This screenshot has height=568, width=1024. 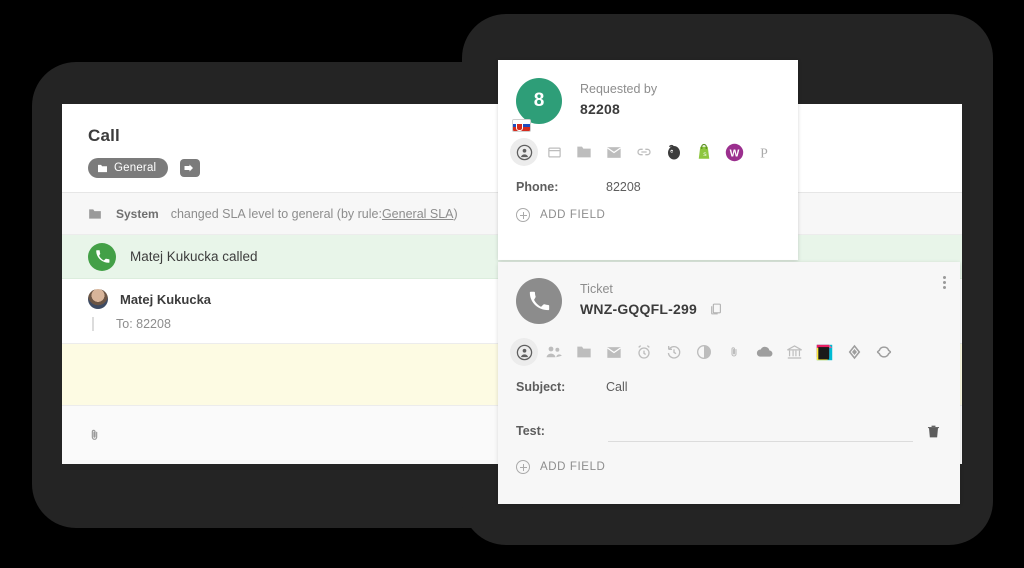 What do you see at coordinates (600, 109) in the screenshot?
I see `requester-value: 82208` at bounding box center [600, 109].